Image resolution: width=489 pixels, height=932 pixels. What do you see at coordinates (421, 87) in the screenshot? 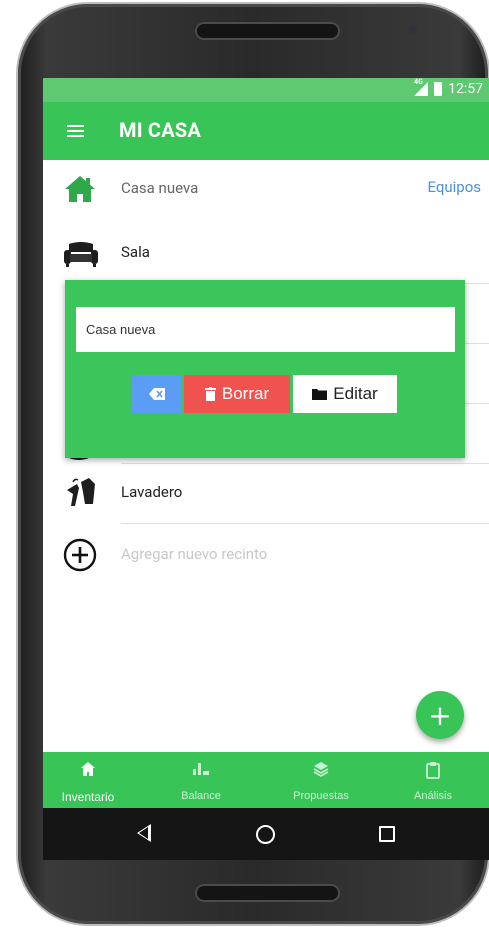
I see `signal-icon: 4G` at bounding box center [421, 87].